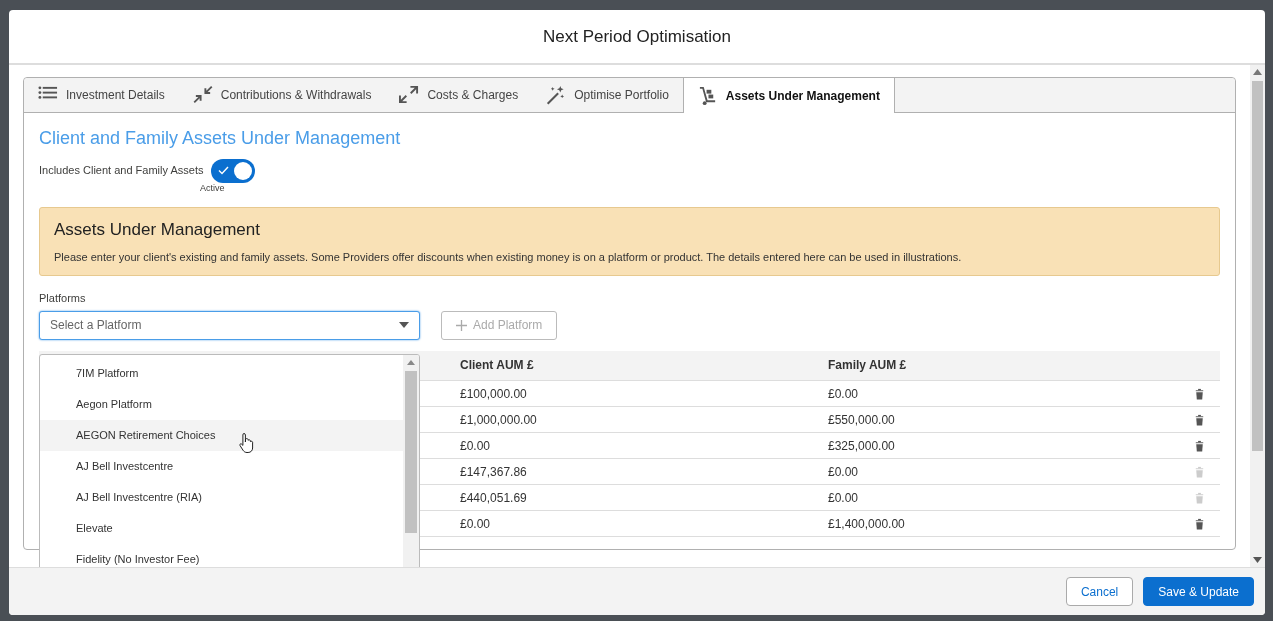 This screenshot has height=621, width=1273. Describe the element at coordinates (212, 187) in the screenshot. I see `toggle-status: Active` at that location.